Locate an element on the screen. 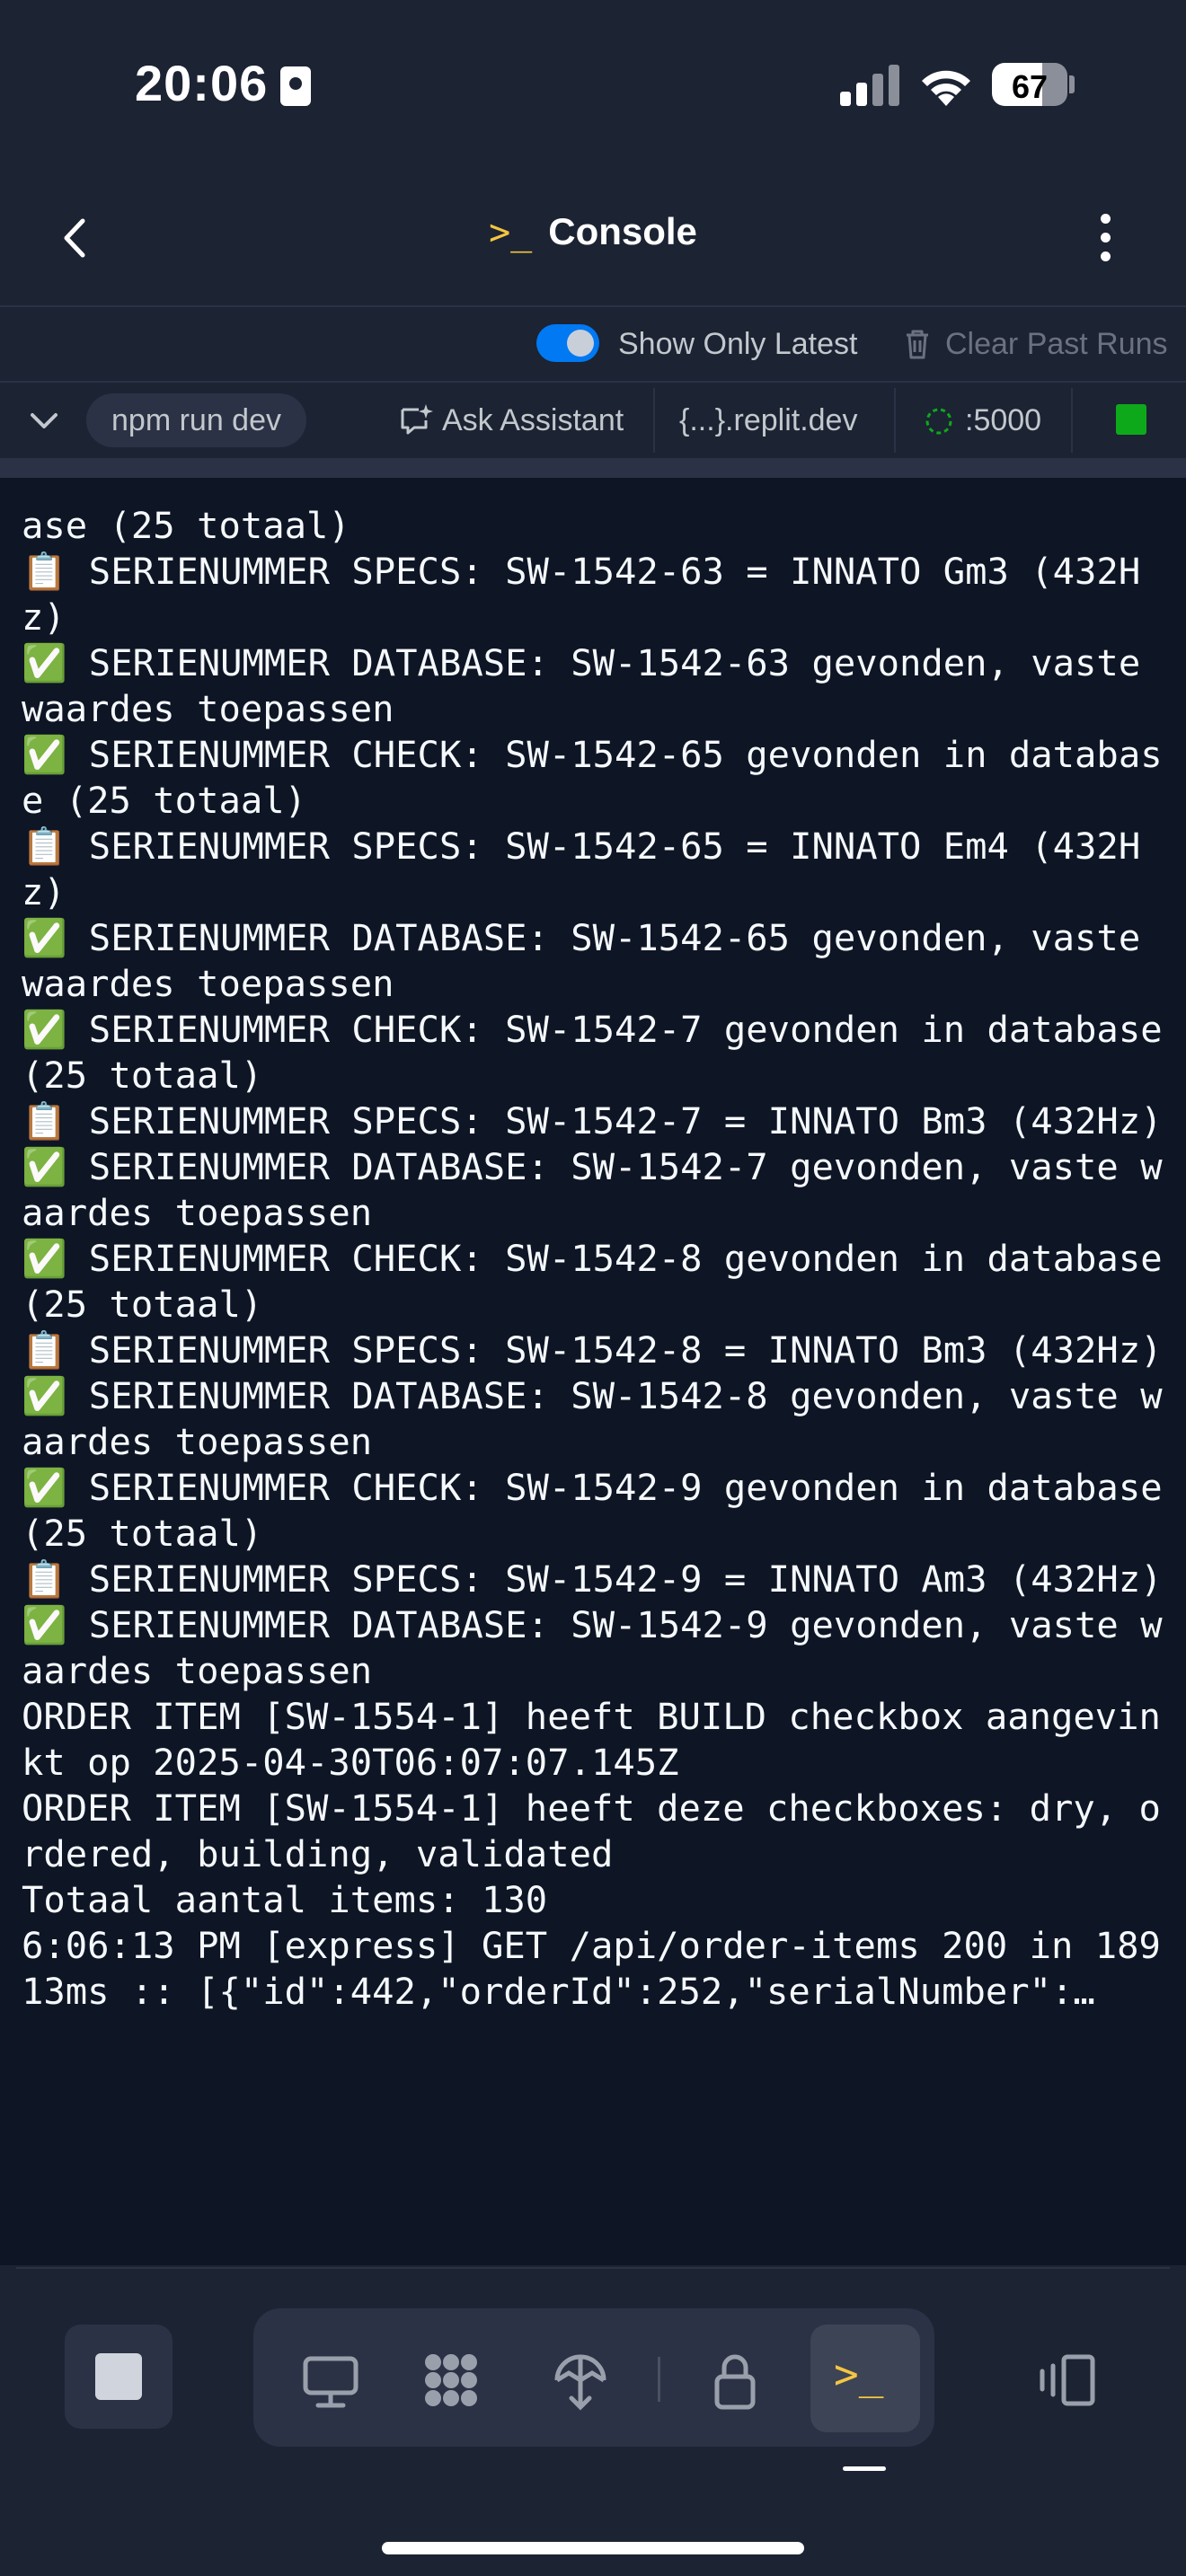  status-bar: 20:06 67 is located at coordinates (593, 85).